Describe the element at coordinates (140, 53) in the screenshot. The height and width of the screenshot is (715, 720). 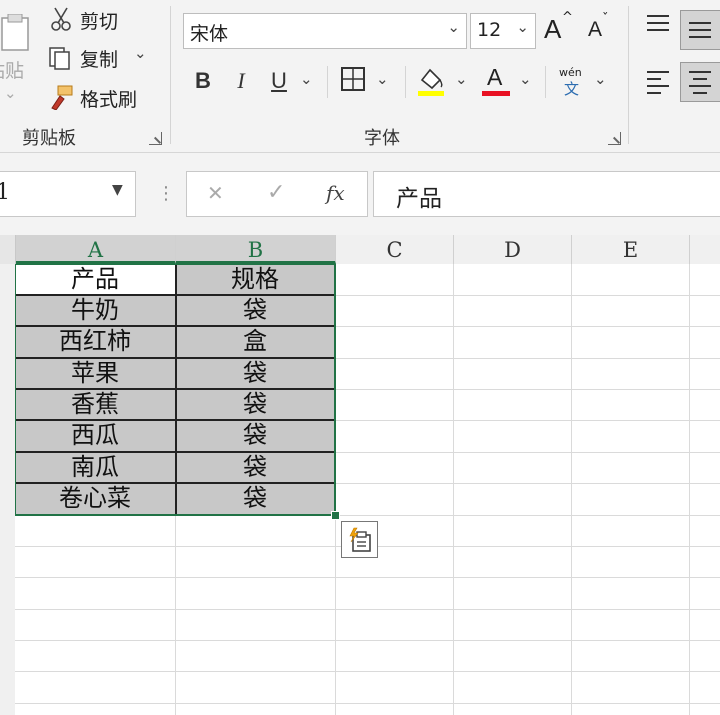
I see `copy-dropdown-icon: ⌄` at that location.